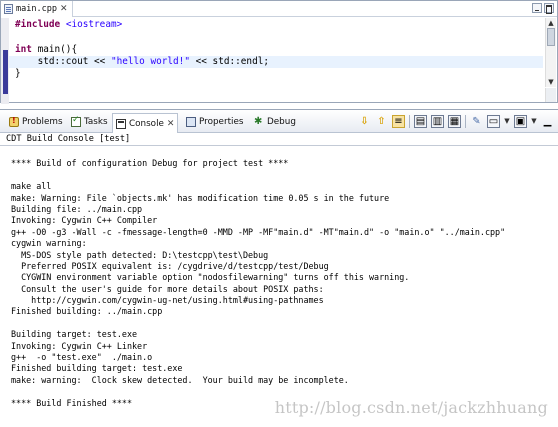 This screenshot has height=427, width=558. I want to click on editor-tab-bar: main.cpp ✕, so click(279, 9).